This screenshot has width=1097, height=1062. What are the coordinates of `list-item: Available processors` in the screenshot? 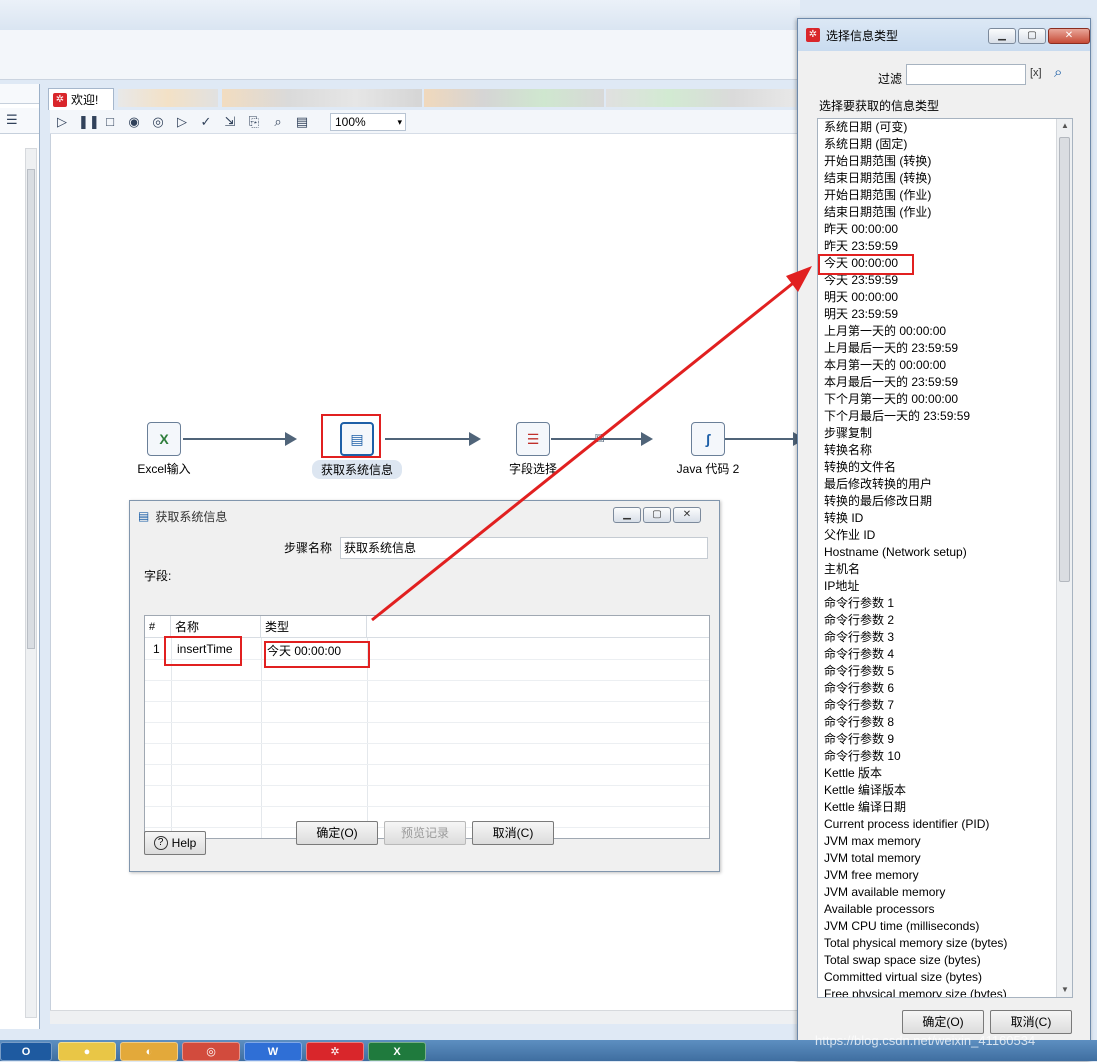 It's located at (945, 909).